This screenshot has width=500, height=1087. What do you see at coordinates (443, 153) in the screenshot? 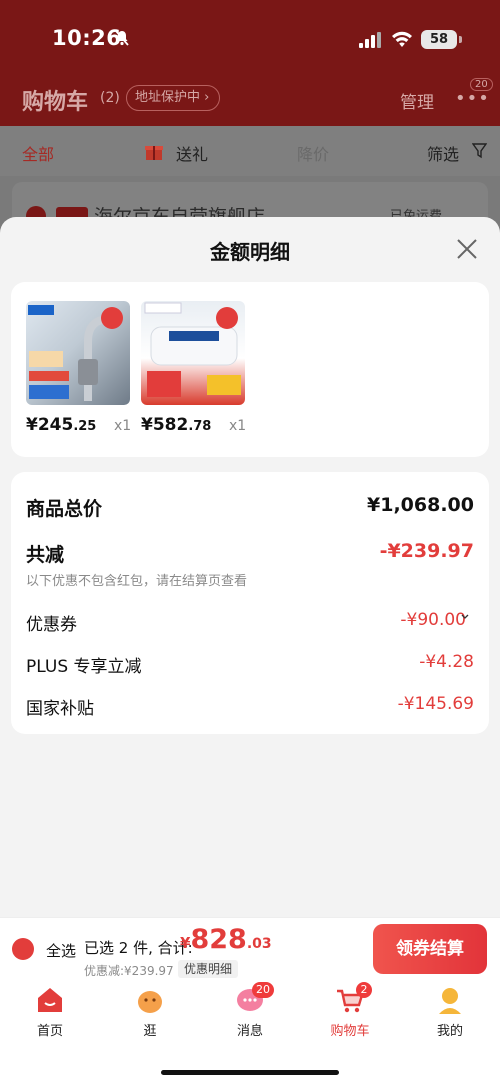
I see `tab-filter: 筛选` at bounding box center [443, 153].